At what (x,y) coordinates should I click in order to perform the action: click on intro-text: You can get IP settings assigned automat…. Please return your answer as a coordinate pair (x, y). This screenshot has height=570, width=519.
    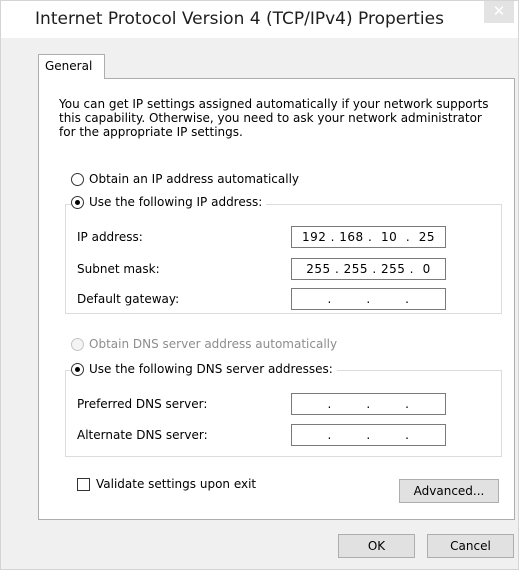
    Looking at the image, I should click on (274, 118).